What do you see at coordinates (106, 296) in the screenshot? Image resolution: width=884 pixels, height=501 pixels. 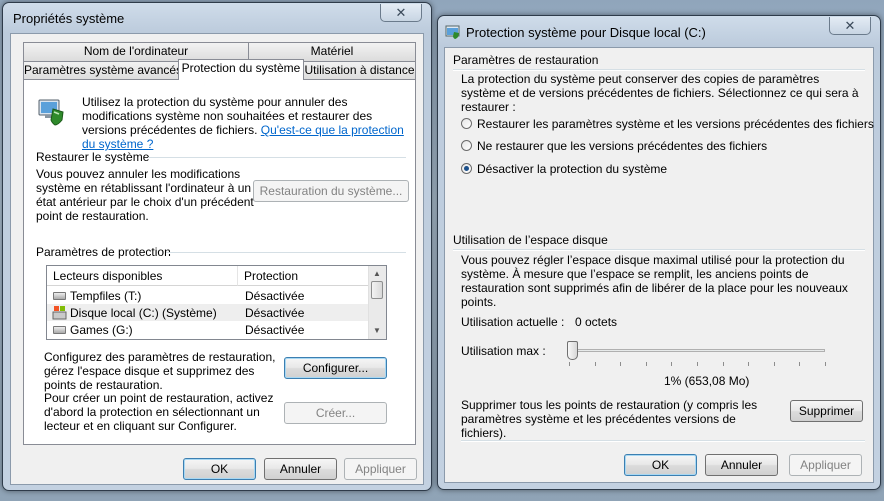 I see `drive-name: Tempfiles (T:)` at bounding box center [106, 296].